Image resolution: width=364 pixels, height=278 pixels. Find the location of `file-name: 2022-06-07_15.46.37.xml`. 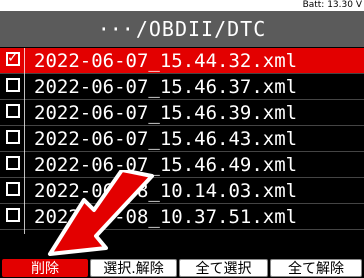

file-name: 2022-06-07_15.46.37.xml is located at coordinates (166, 87).